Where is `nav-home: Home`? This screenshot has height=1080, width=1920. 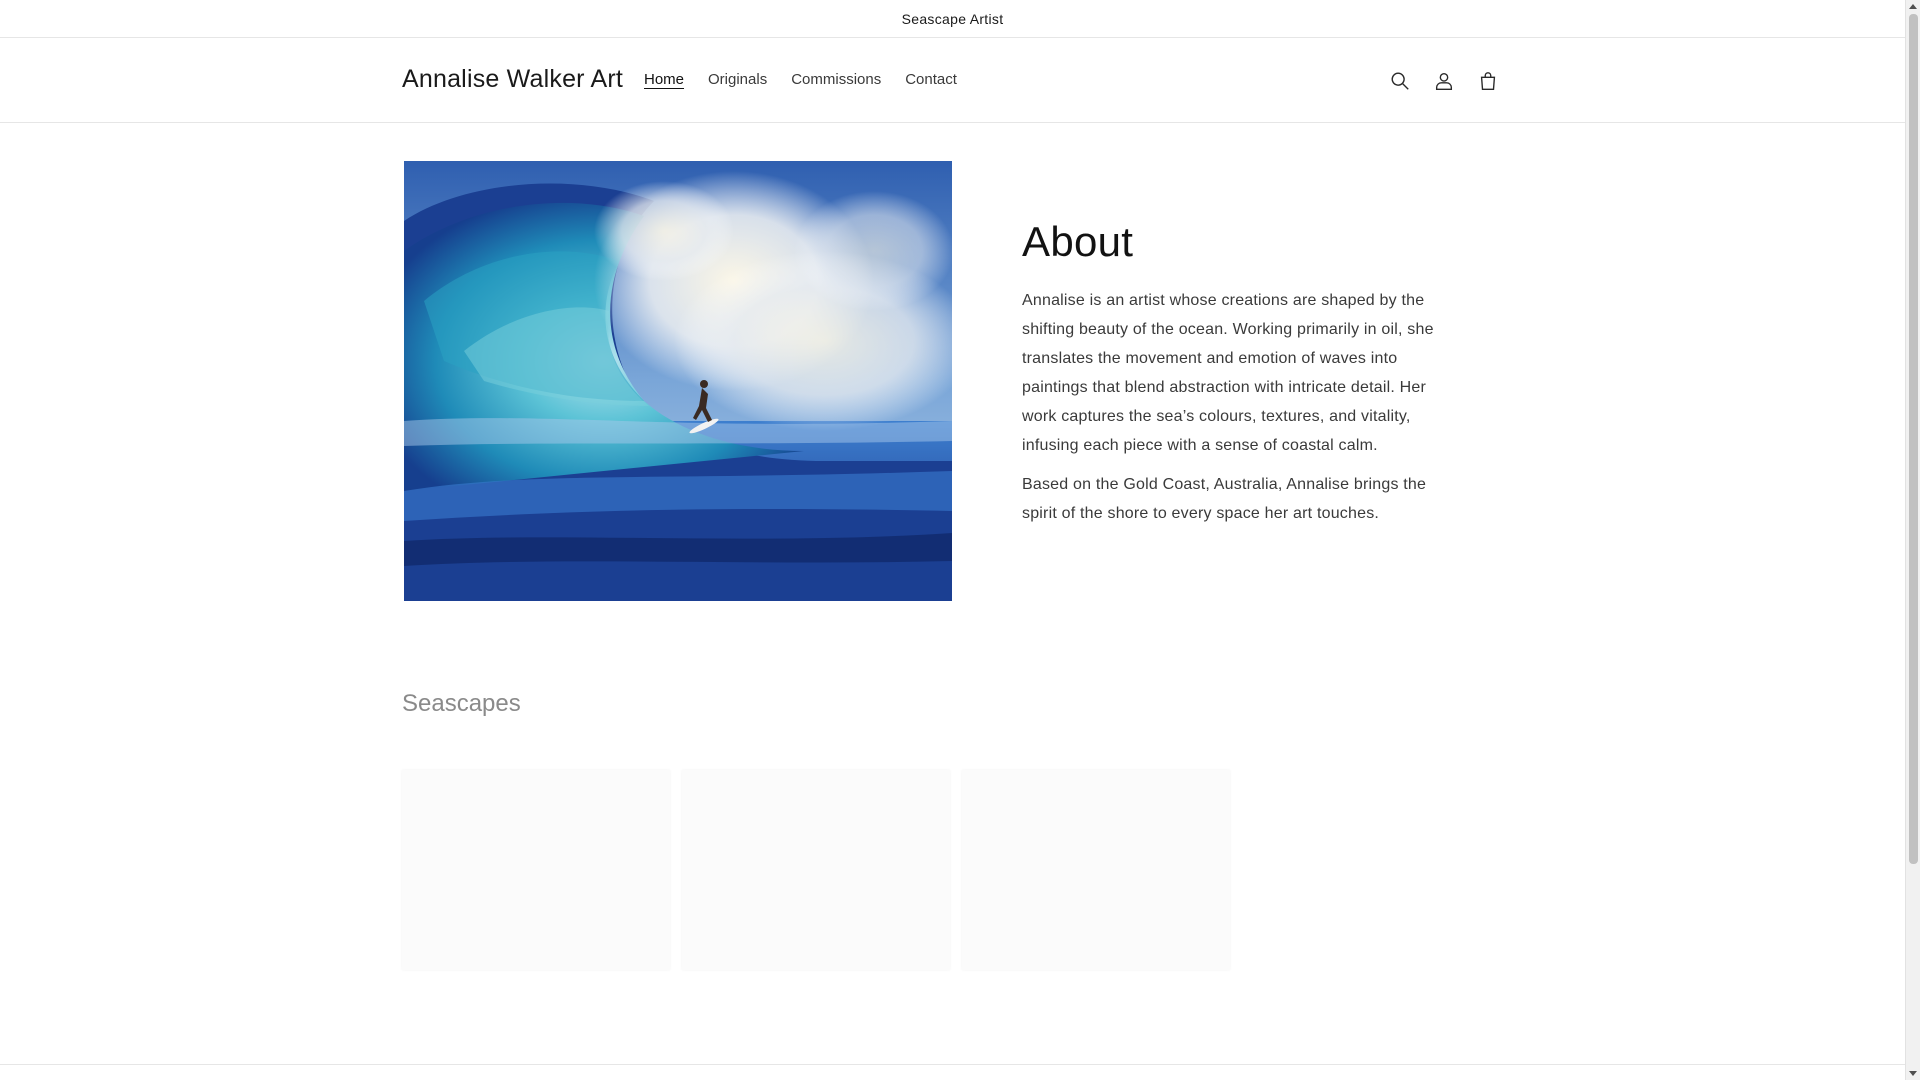
nav-home: Home is located at coordinates (664, 80).